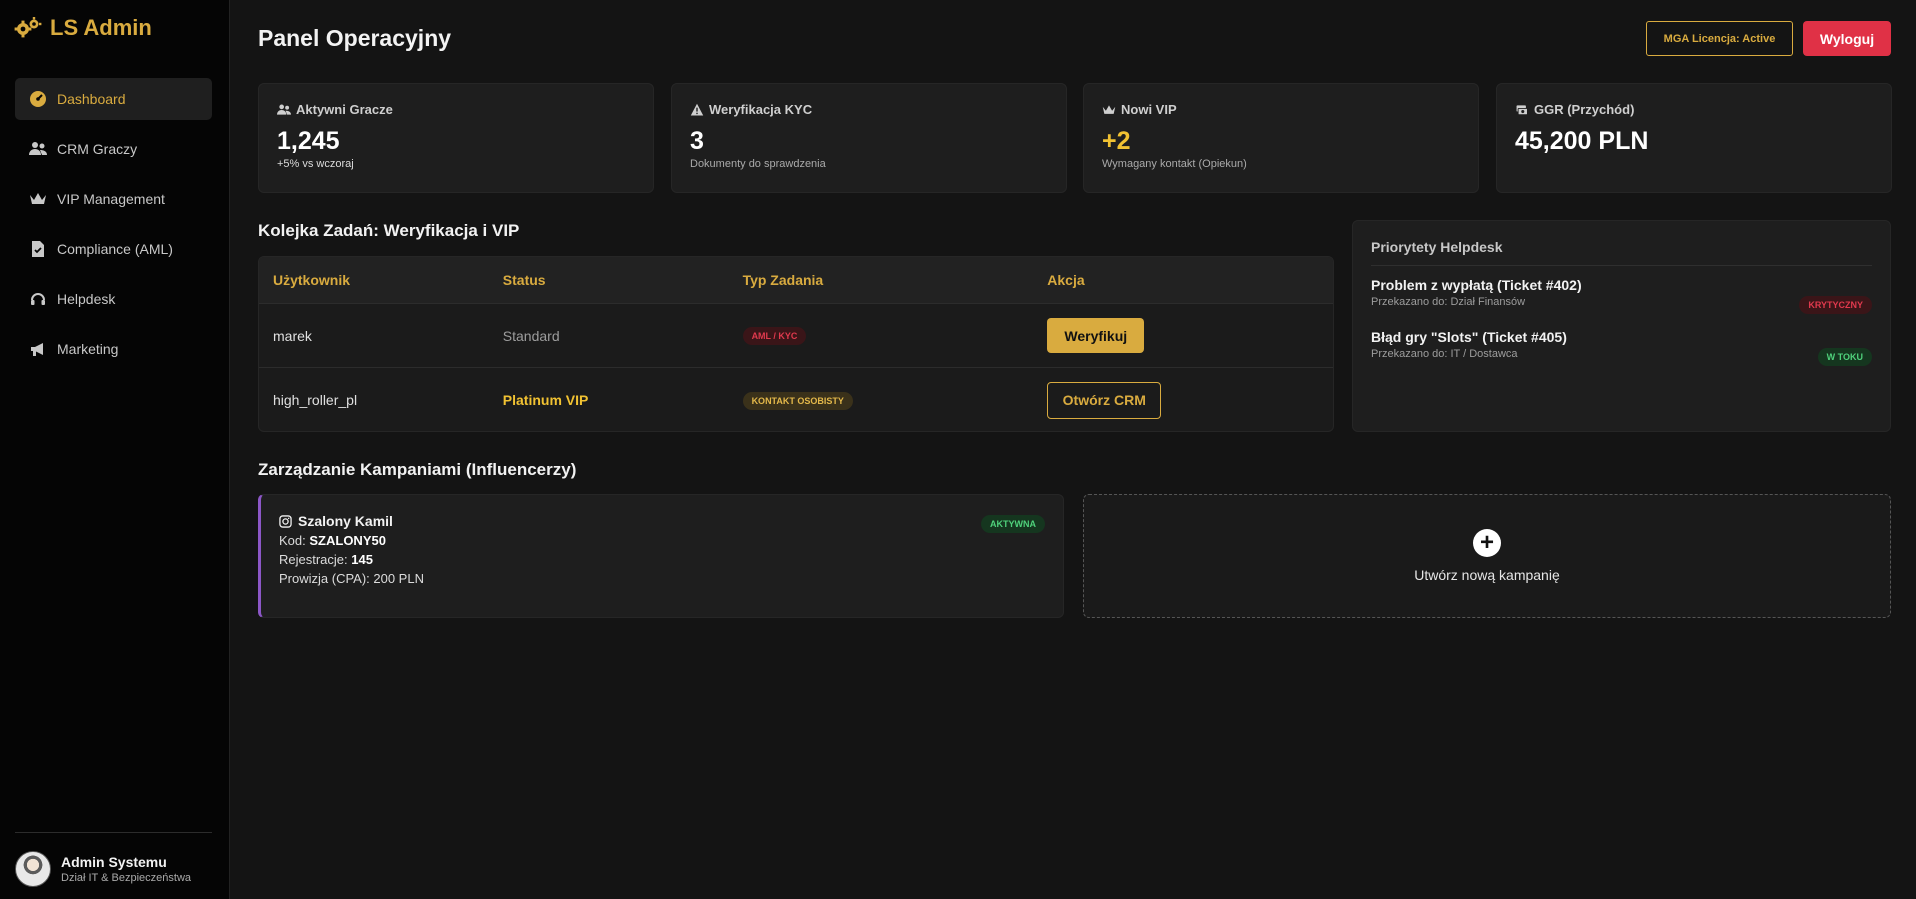 This screenshot has height=899, width=1916. I want to click on logo-text: LS Admin, so click(101, 27).